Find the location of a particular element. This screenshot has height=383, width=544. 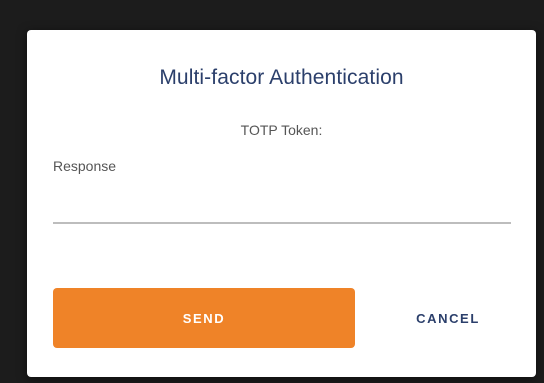

response-label: Response is located at coordinates (85, 166).